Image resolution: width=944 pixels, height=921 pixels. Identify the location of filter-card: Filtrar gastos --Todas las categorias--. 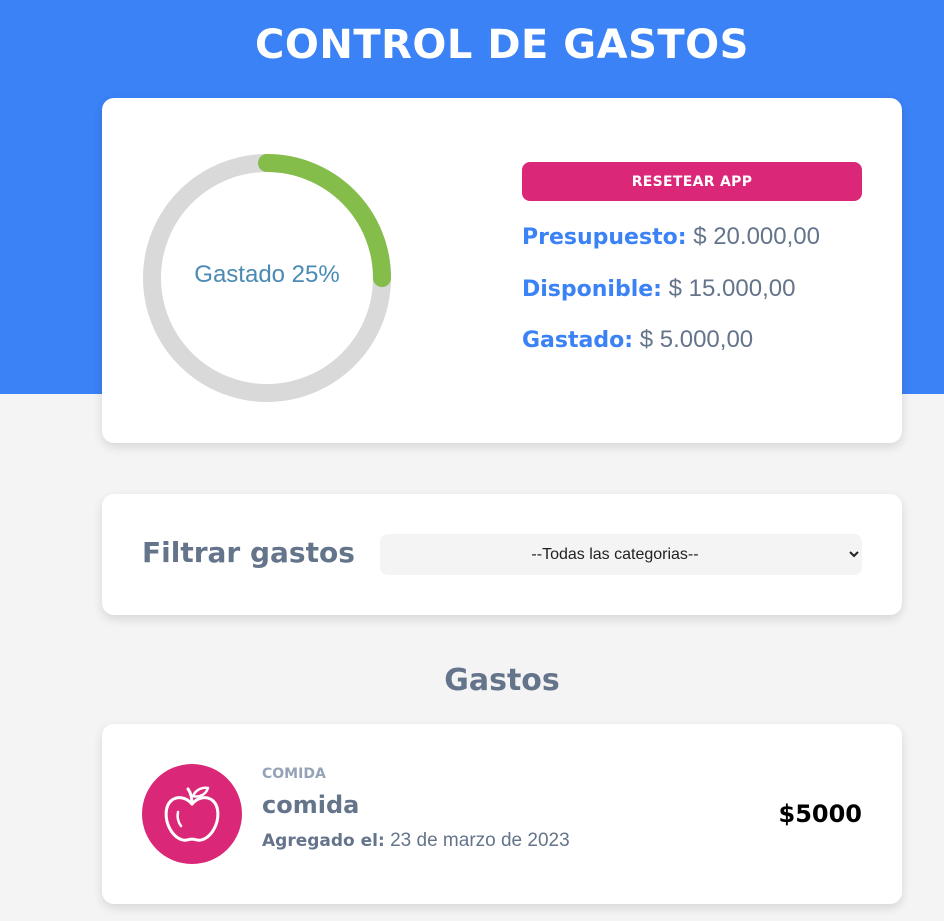
(502, 554).